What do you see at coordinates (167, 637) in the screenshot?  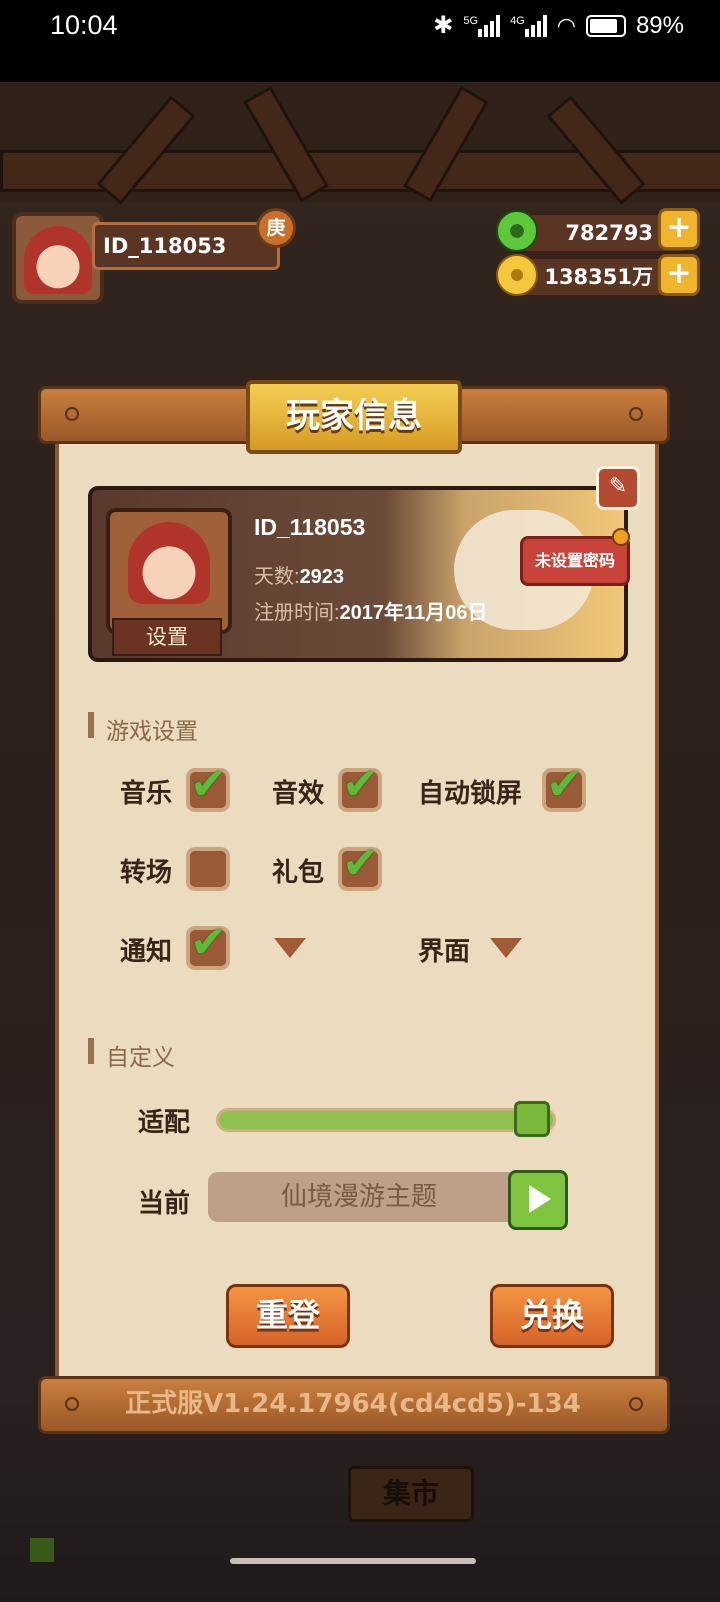 I see `avatar-settings-button: 设置` at bounding box center [167, 637].